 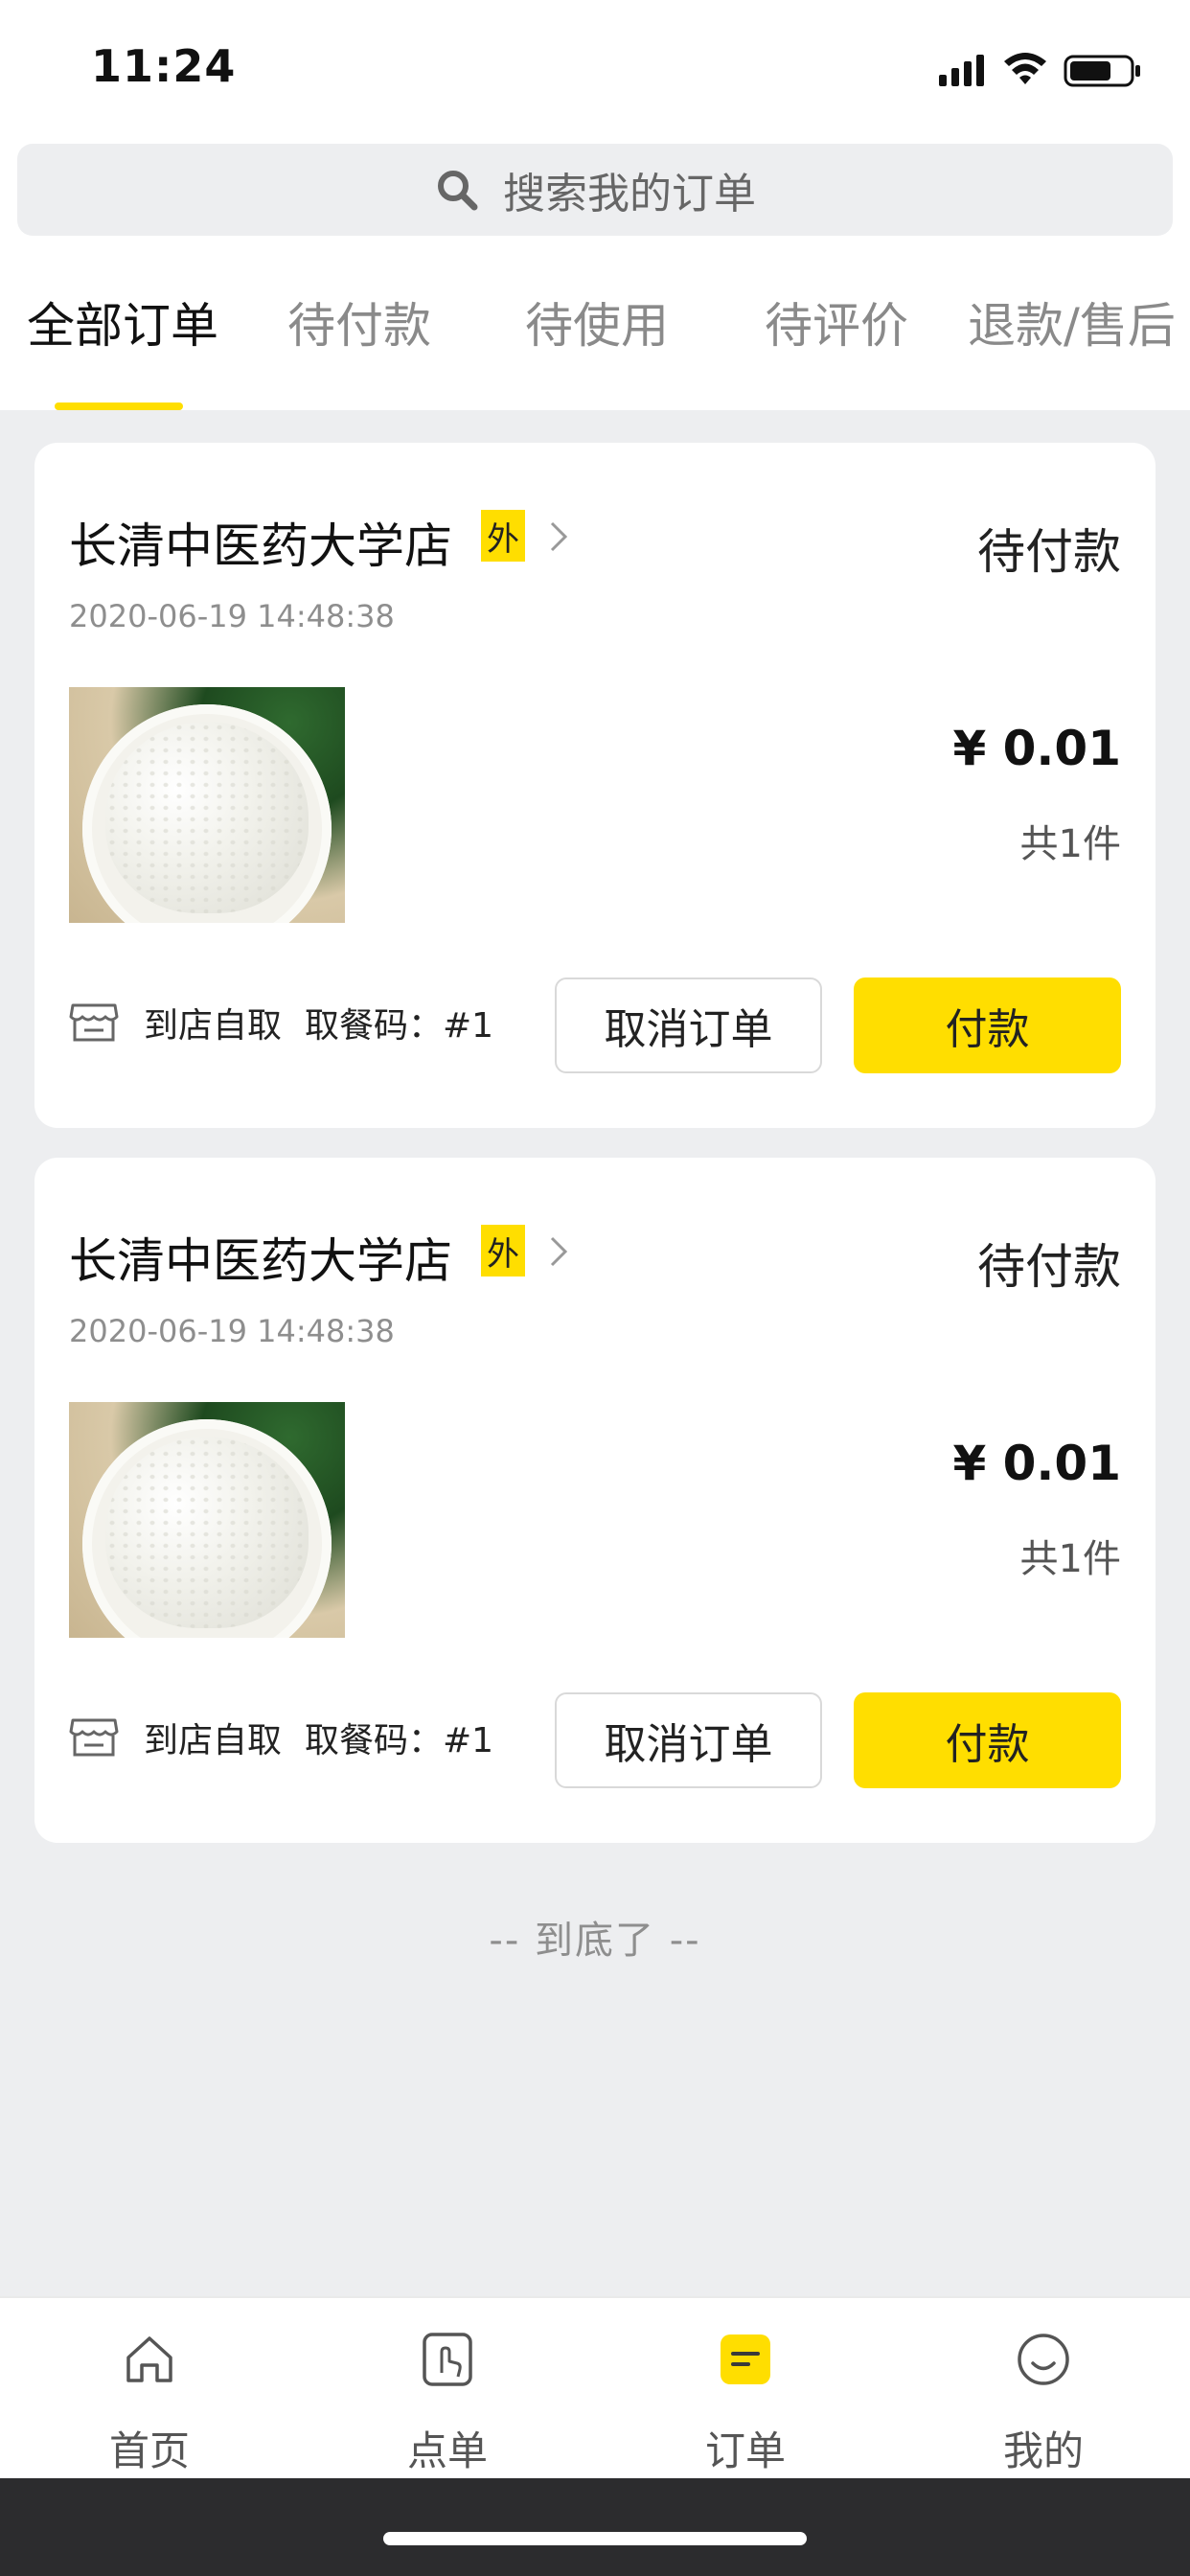 I want to click on nav-item-order-food: 点单, so click(x=448, y=2393).